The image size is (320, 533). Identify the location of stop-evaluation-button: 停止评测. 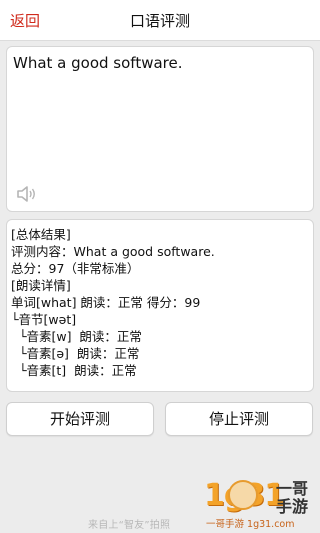
(239, 419).